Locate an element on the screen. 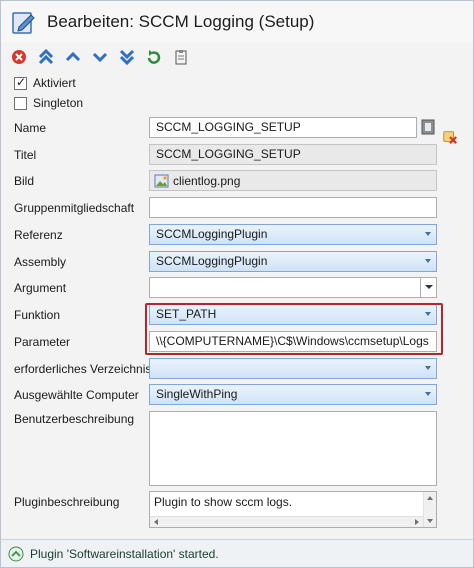 Image resolution: width=474 pixels, height=568 pixels. argument-label: Argument is located at coordinates (40, 288).